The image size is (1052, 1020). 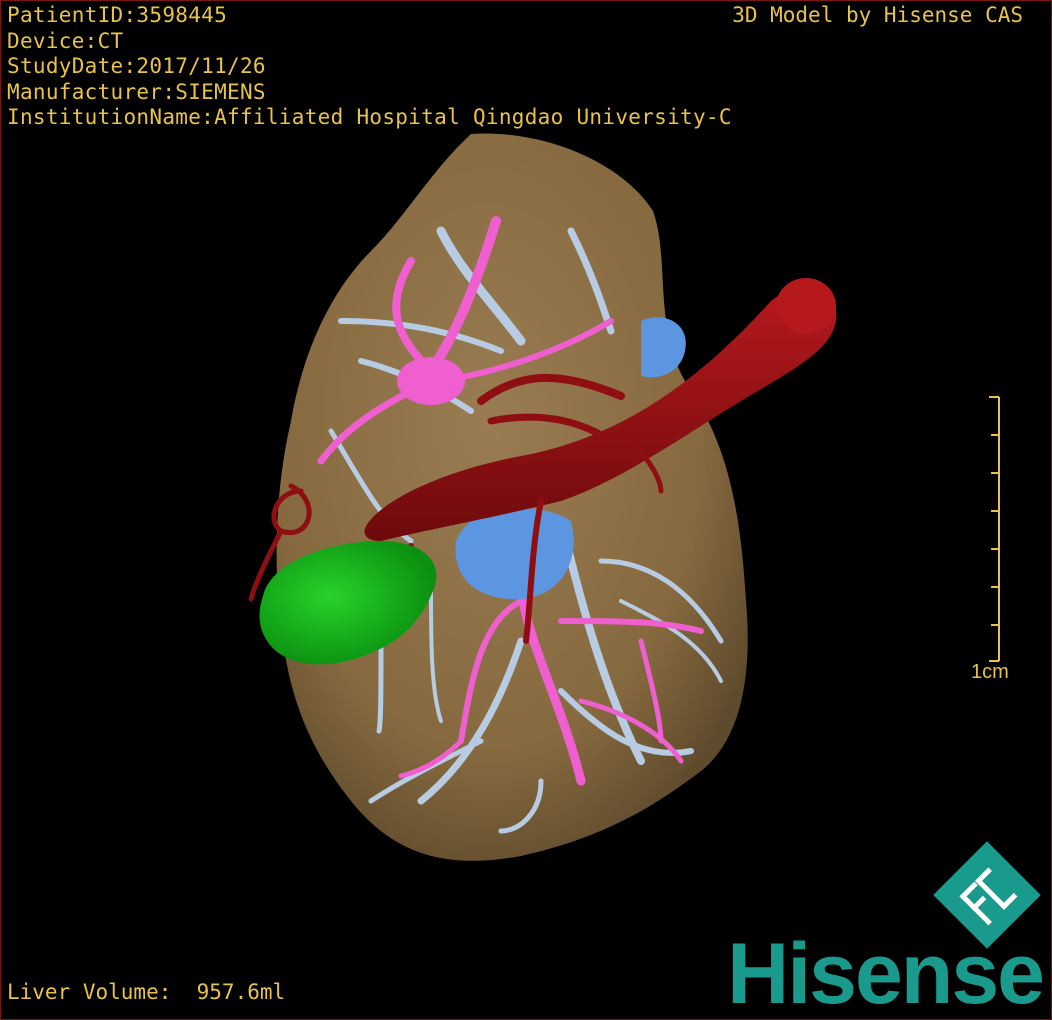 What do you see at coordinates (431, 381) in the screenshot?
I see `portal-vein-hub` at bounding box center [431, 381].